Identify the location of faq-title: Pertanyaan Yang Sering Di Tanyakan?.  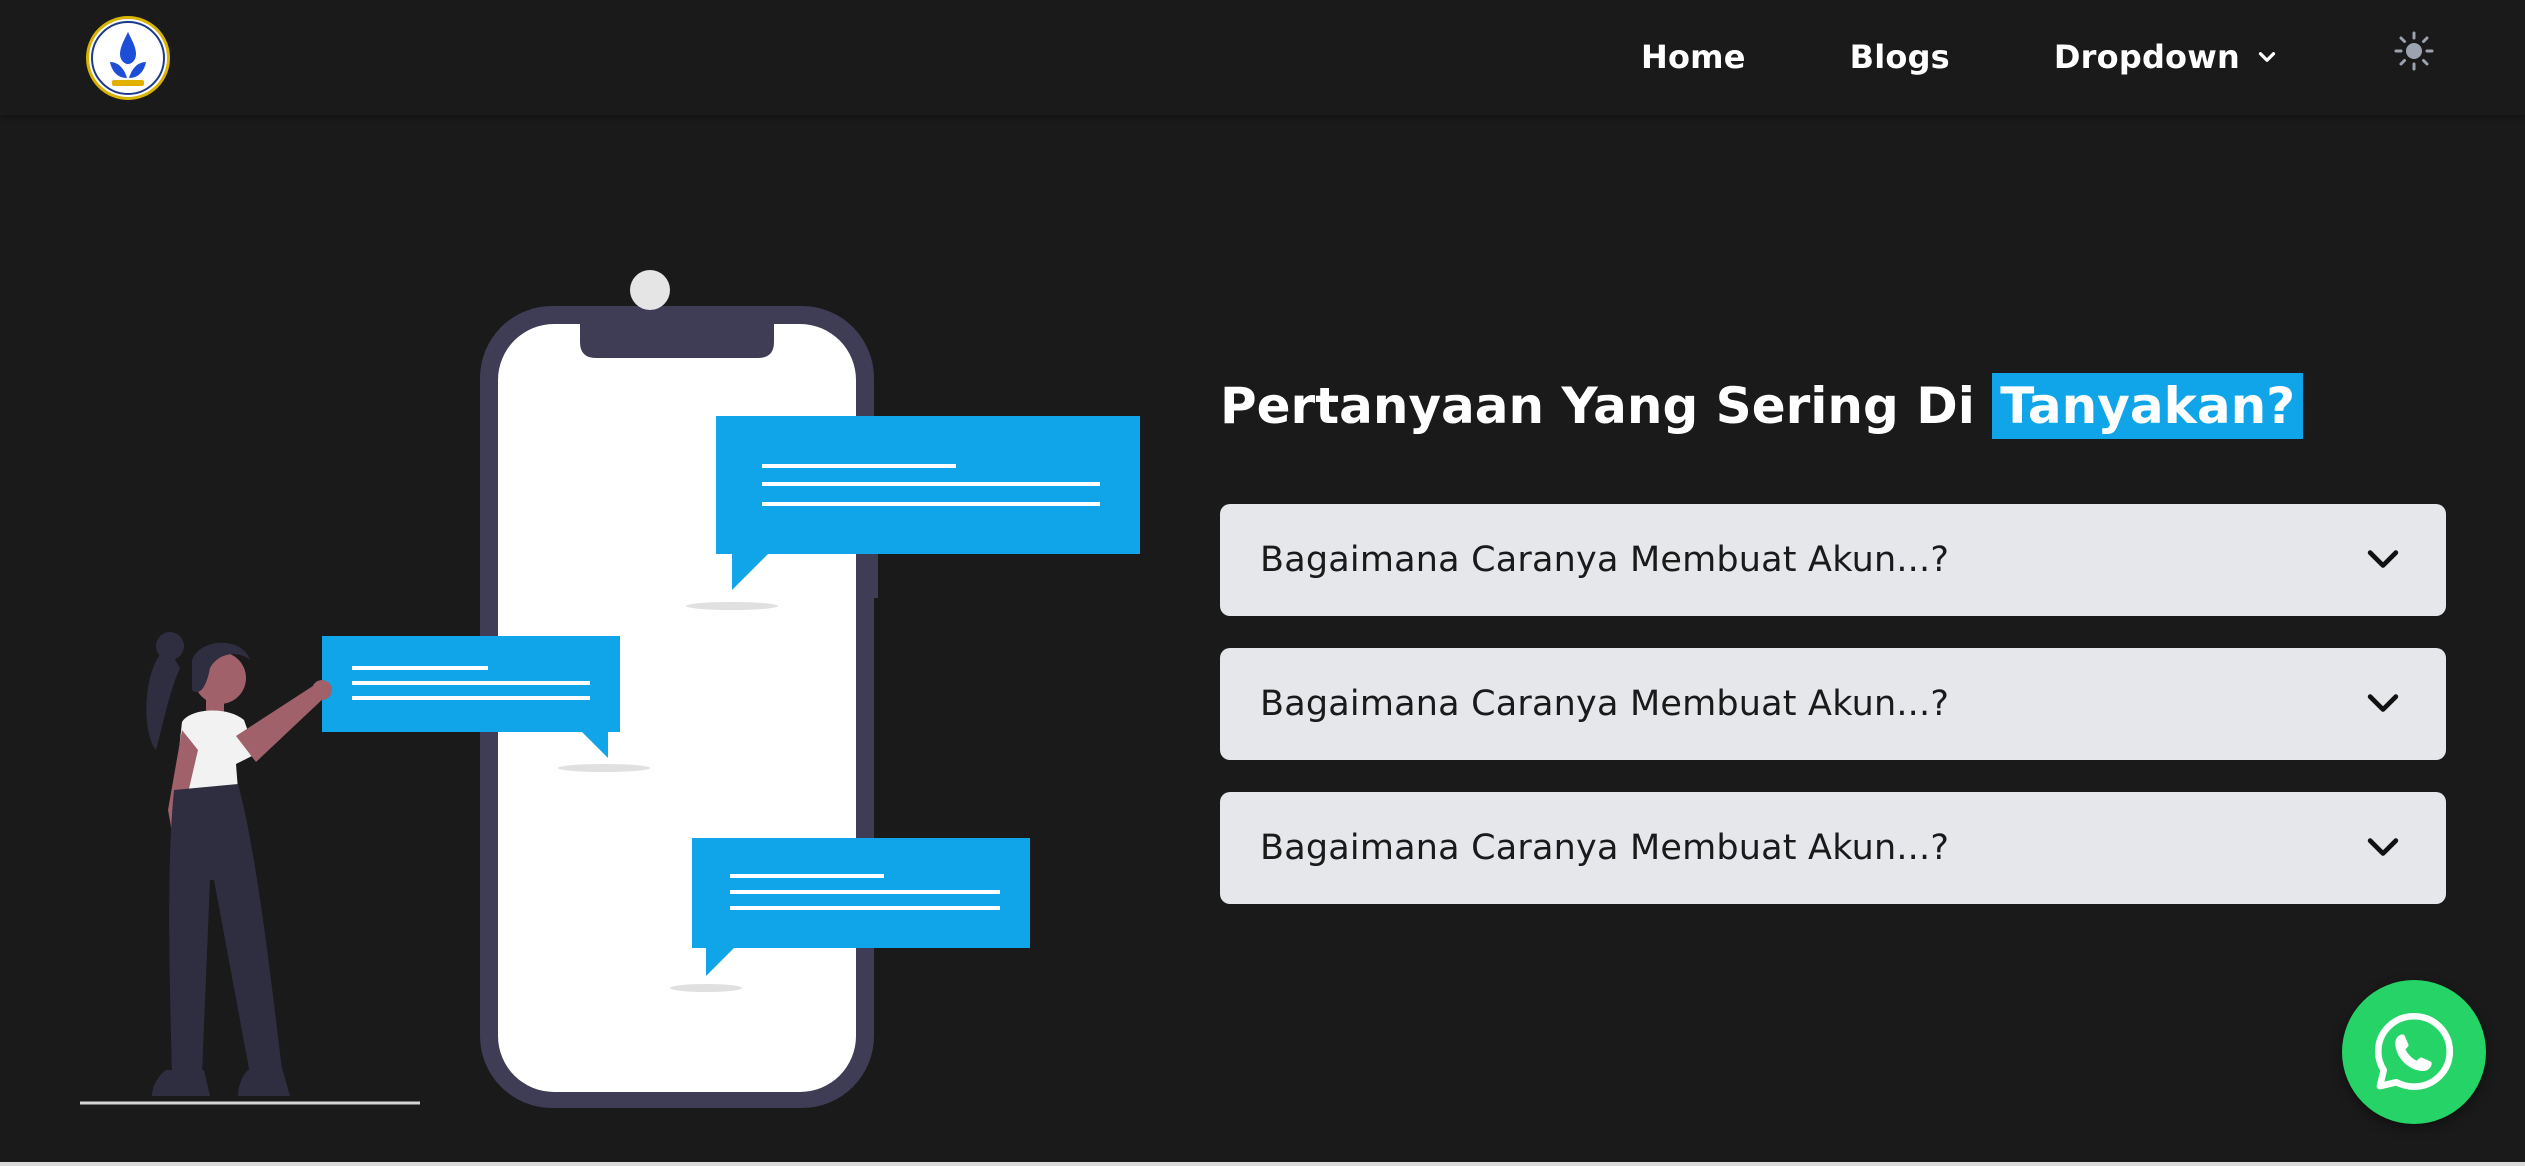
(1833, 406).